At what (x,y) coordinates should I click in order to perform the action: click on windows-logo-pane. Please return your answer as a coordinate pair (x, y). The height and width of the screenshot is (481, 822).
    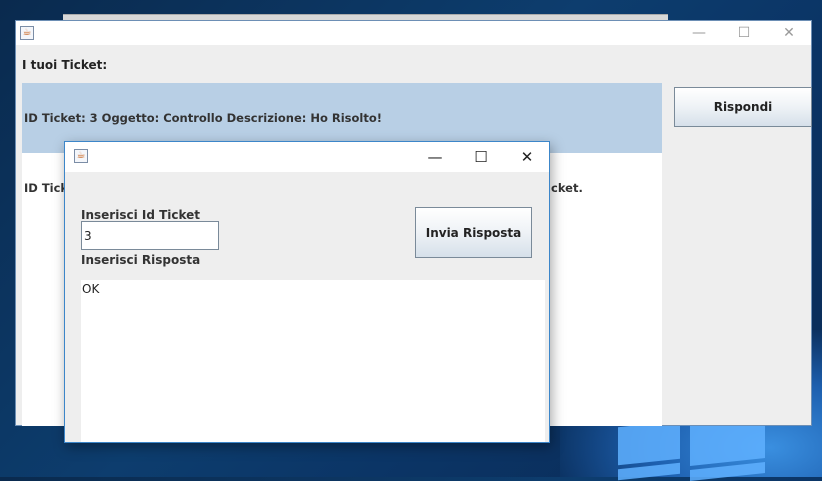
    Looking at the image, I should click on (649, 443).